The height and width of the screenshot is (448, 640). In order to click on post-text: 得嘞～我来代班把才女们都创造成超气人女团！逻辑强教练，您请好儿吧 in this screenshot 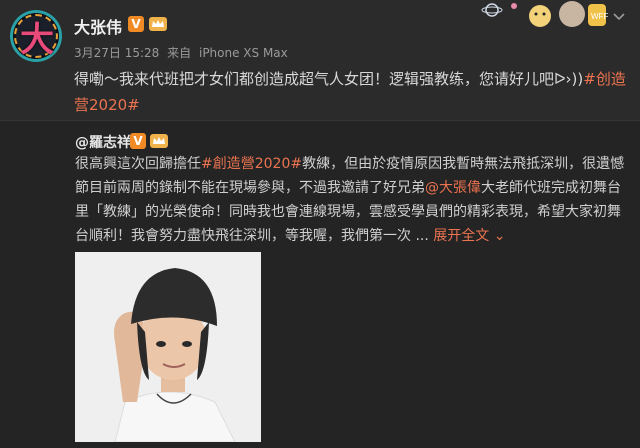, I will do `click(314, 79)`.